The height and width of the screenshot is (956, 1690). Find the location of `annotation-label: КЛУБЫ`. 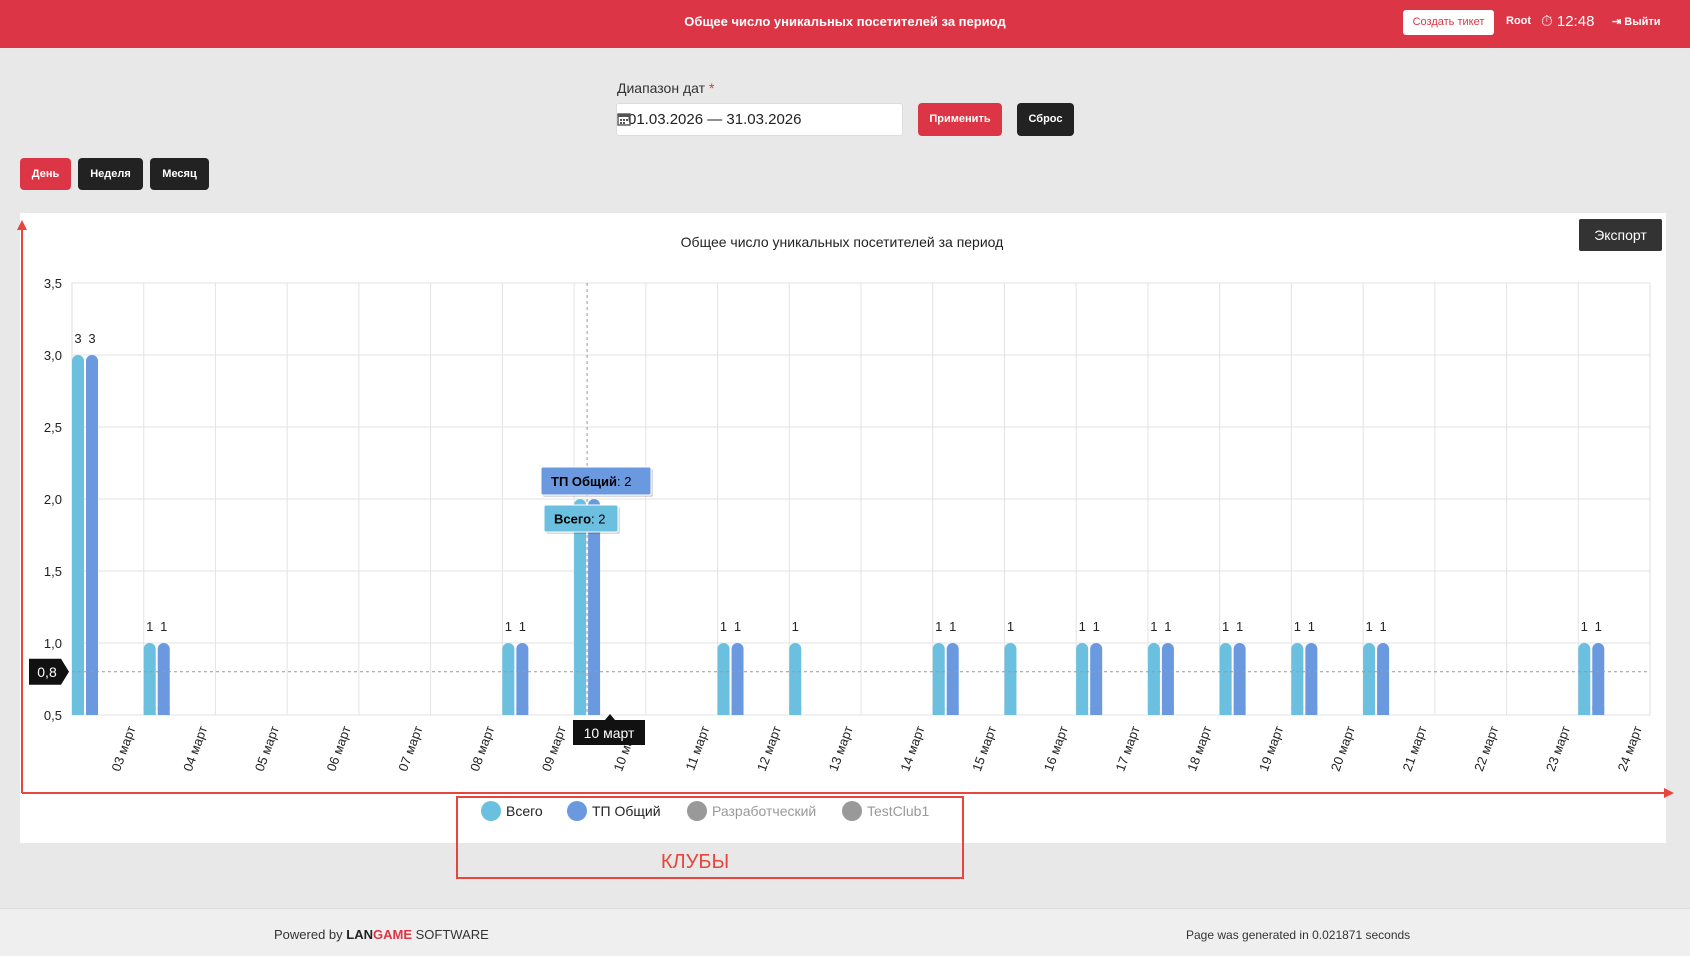

annotation-label: КЛУБЫ is located at coordinates (695, 862).